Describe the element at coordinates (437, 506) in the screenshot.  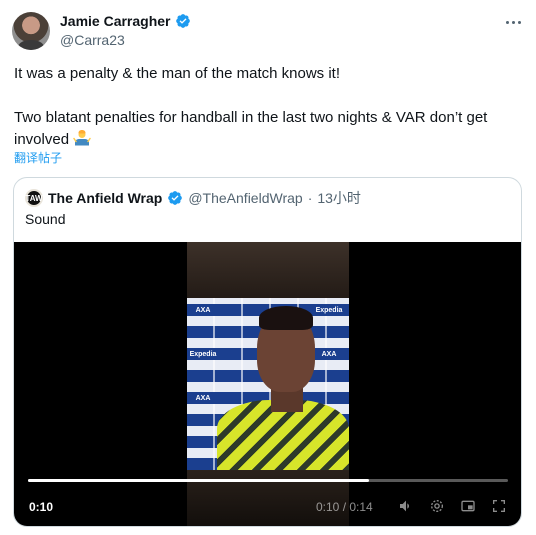
I see `settings-icon` at that location.